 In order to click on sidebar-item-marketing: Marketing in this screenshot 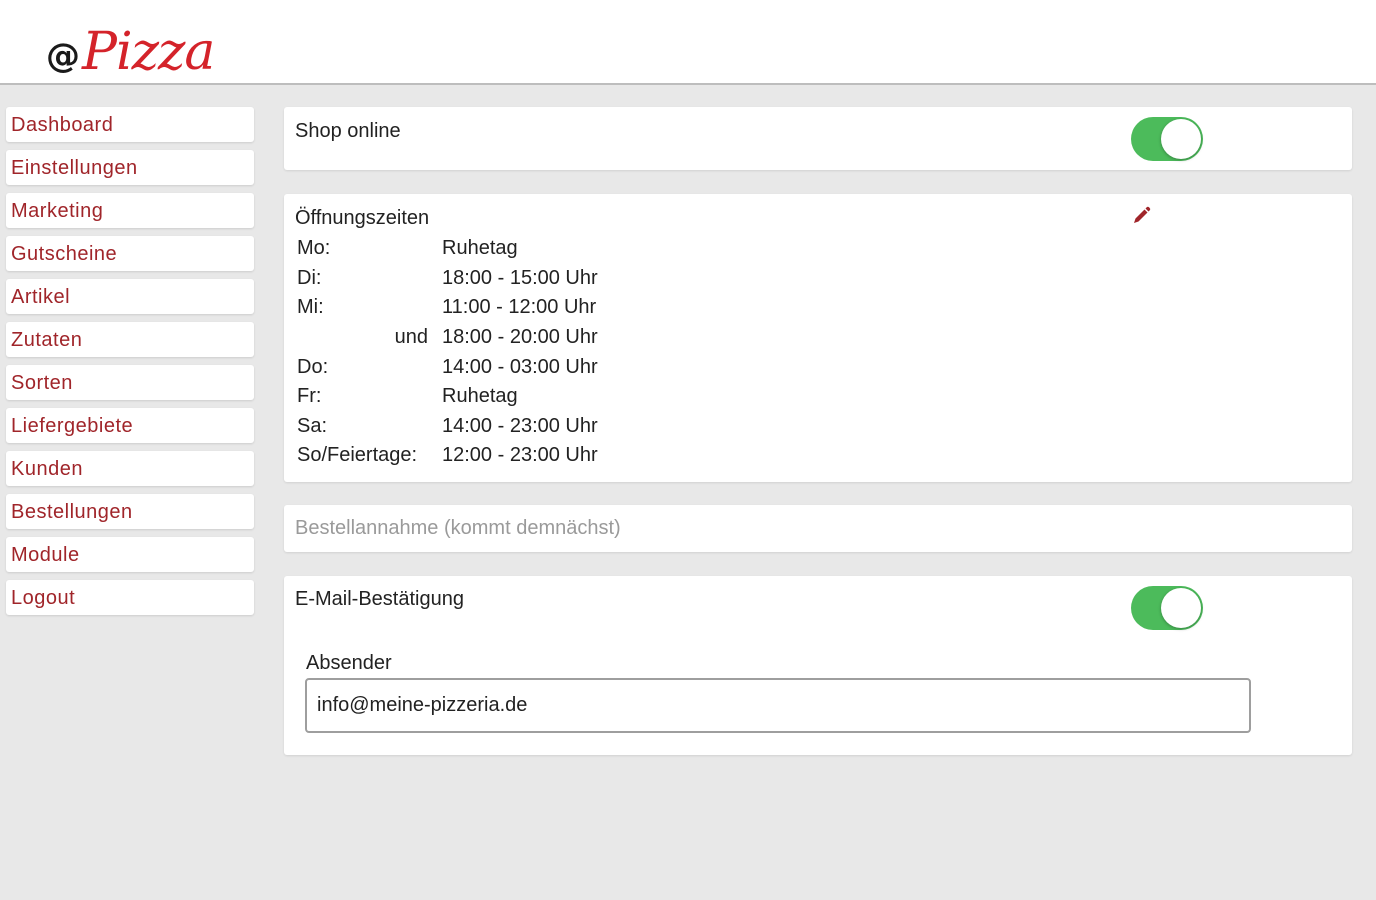, I will do `click(130, 210)`.